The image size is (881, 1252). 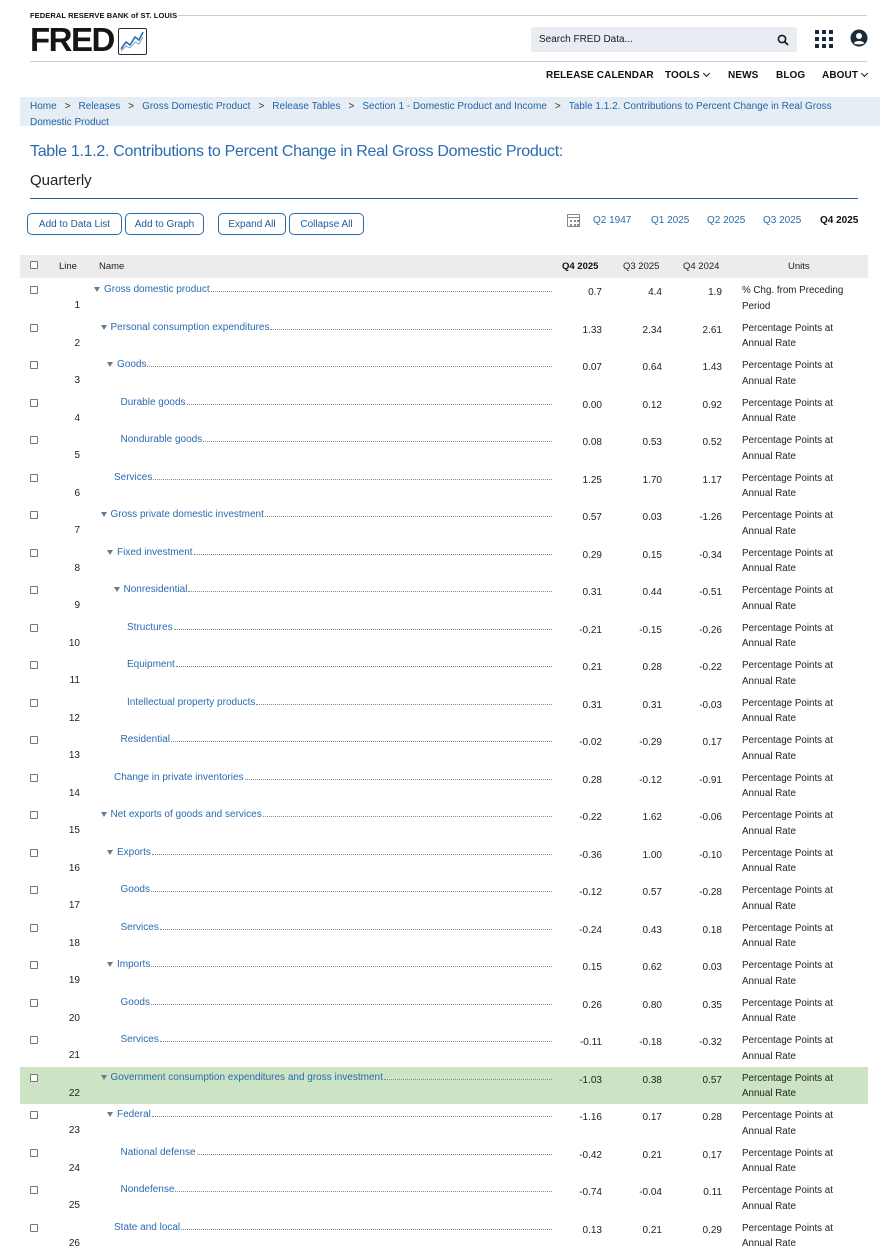 What do you see at coordinates (191, 702) in the screenshot?
I see `series-link: Intellectual property products` at bounding box center [191, 702].